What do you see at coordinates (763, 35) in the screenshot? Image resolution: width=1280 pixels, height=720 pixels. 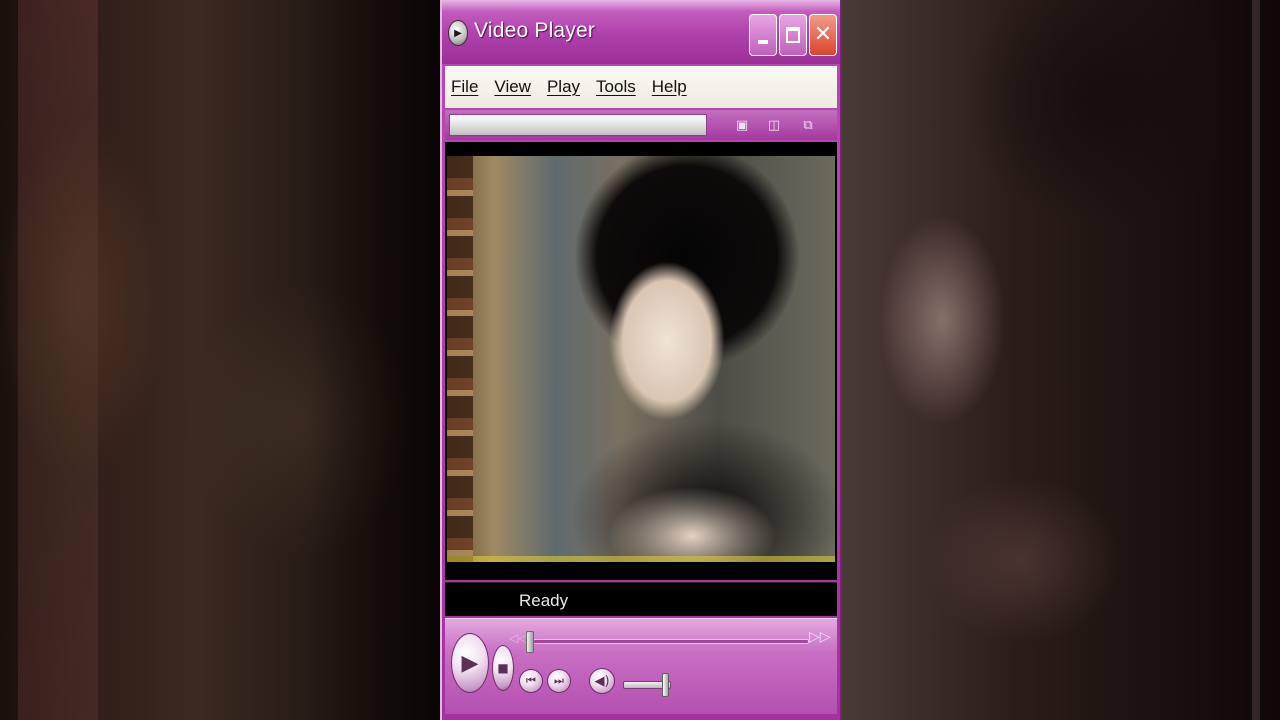 I see `minimize-button` at bounding box center [763, 35].